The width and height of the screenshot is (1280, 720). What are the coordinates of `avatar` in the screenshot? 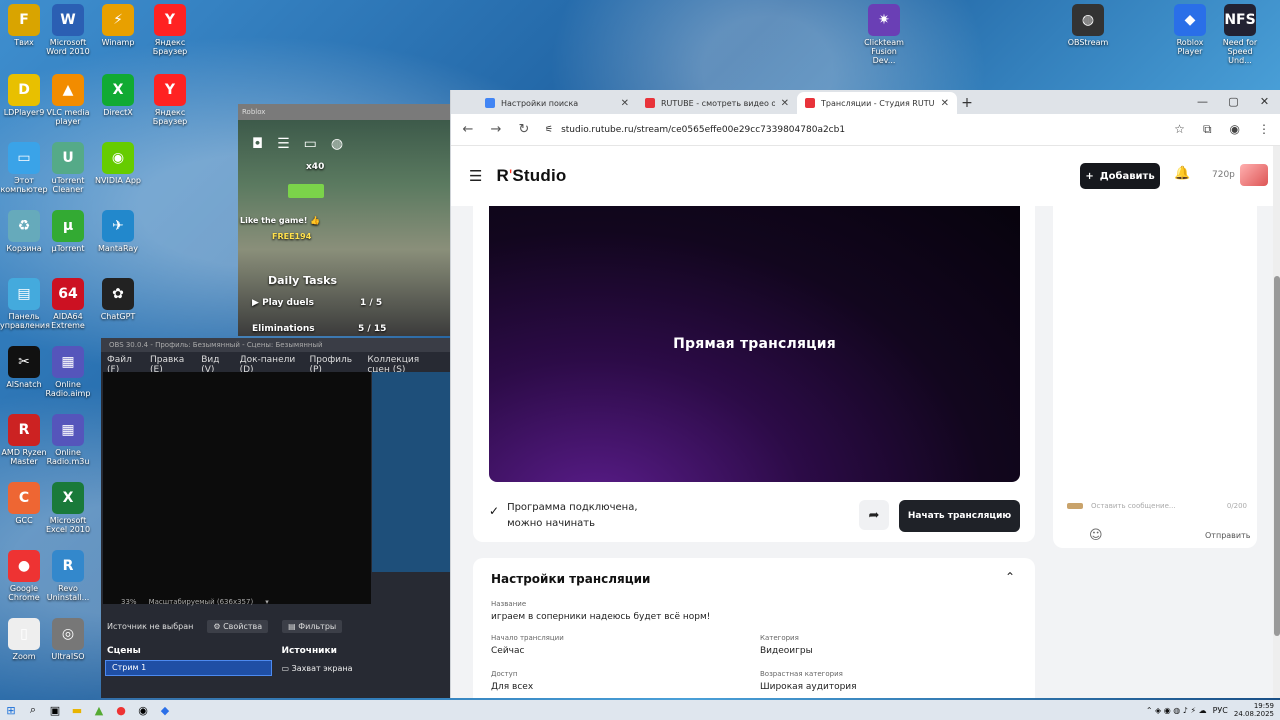 It's located at (1254, 175).